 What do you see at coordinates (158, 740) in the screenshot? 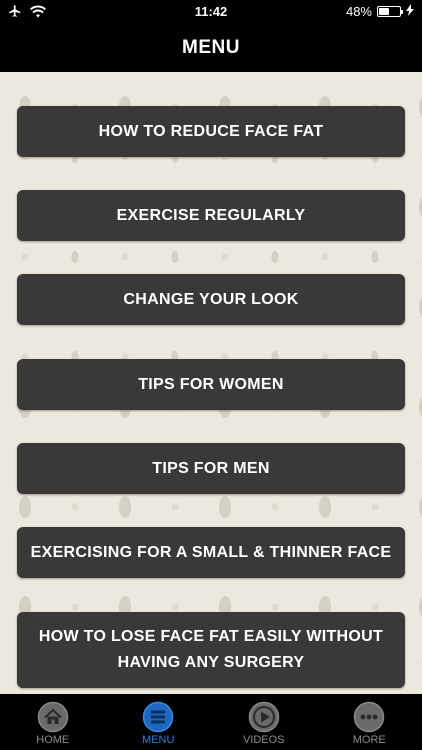
I see `tab-menu-label: MENU` at bounding box center [158, 740].